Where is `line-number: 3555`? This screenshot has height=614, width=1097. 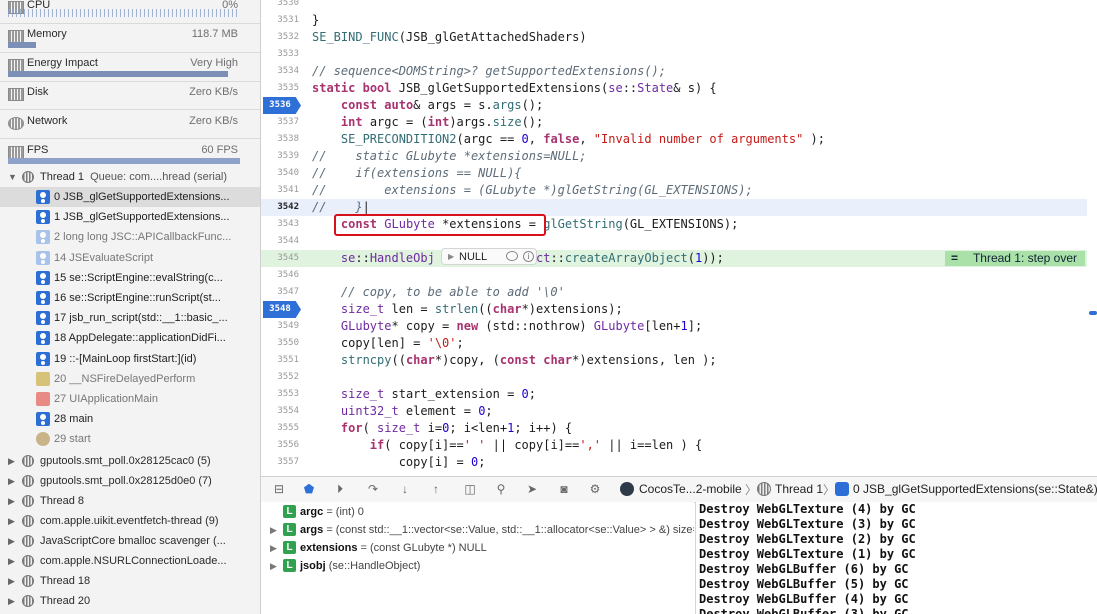
line-number: 3555 is located at coordinates (280, 428).